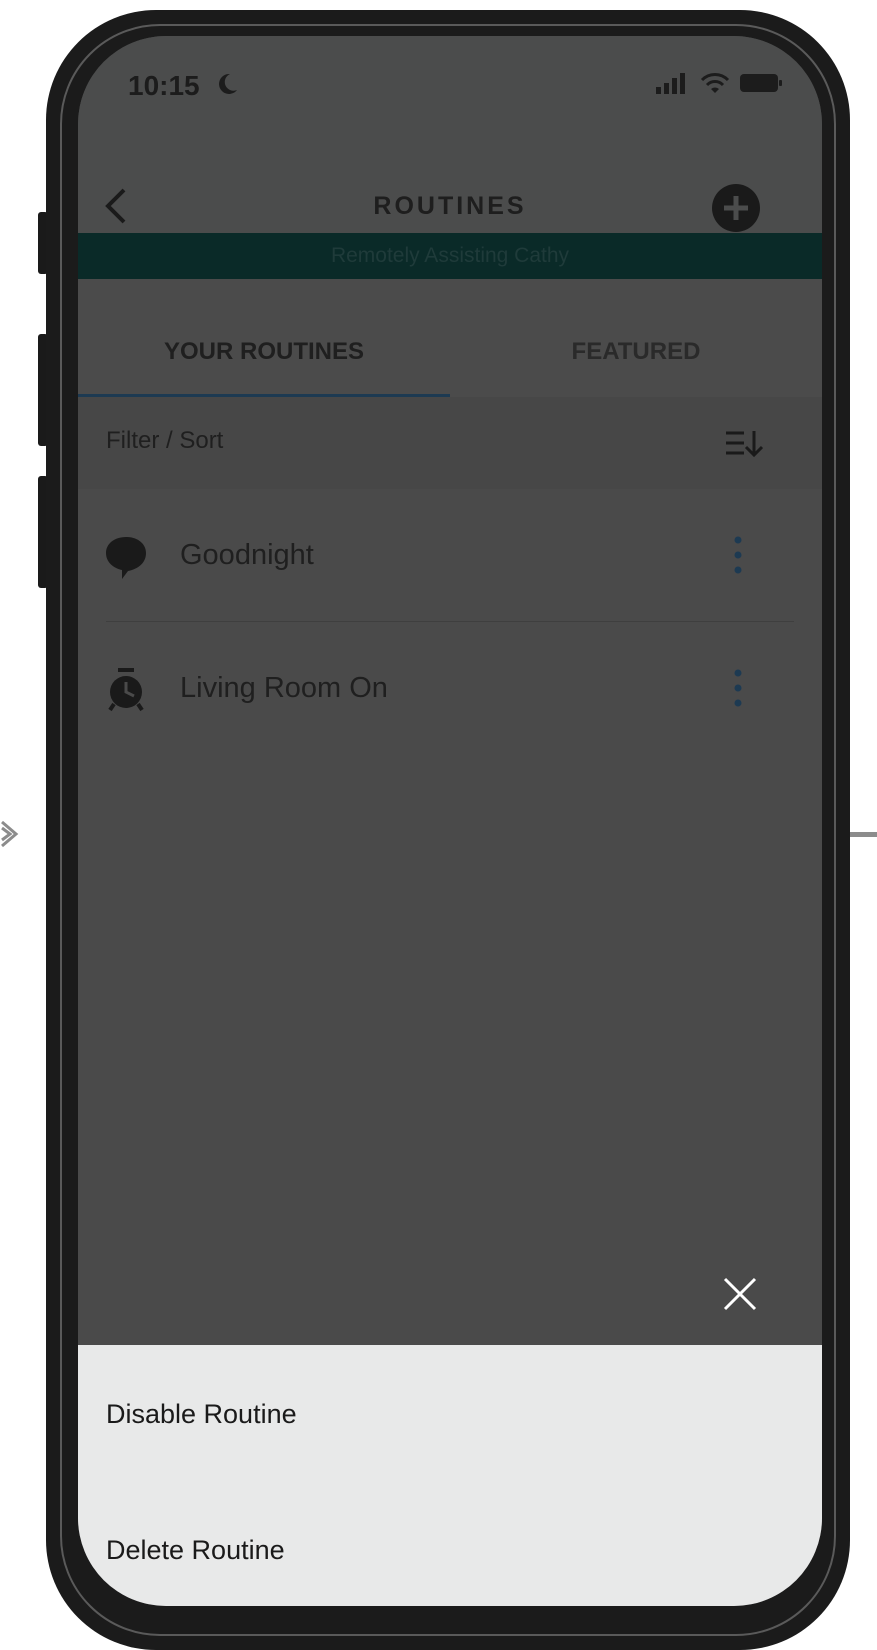  I want to click on status-icons, so click(720, 83).